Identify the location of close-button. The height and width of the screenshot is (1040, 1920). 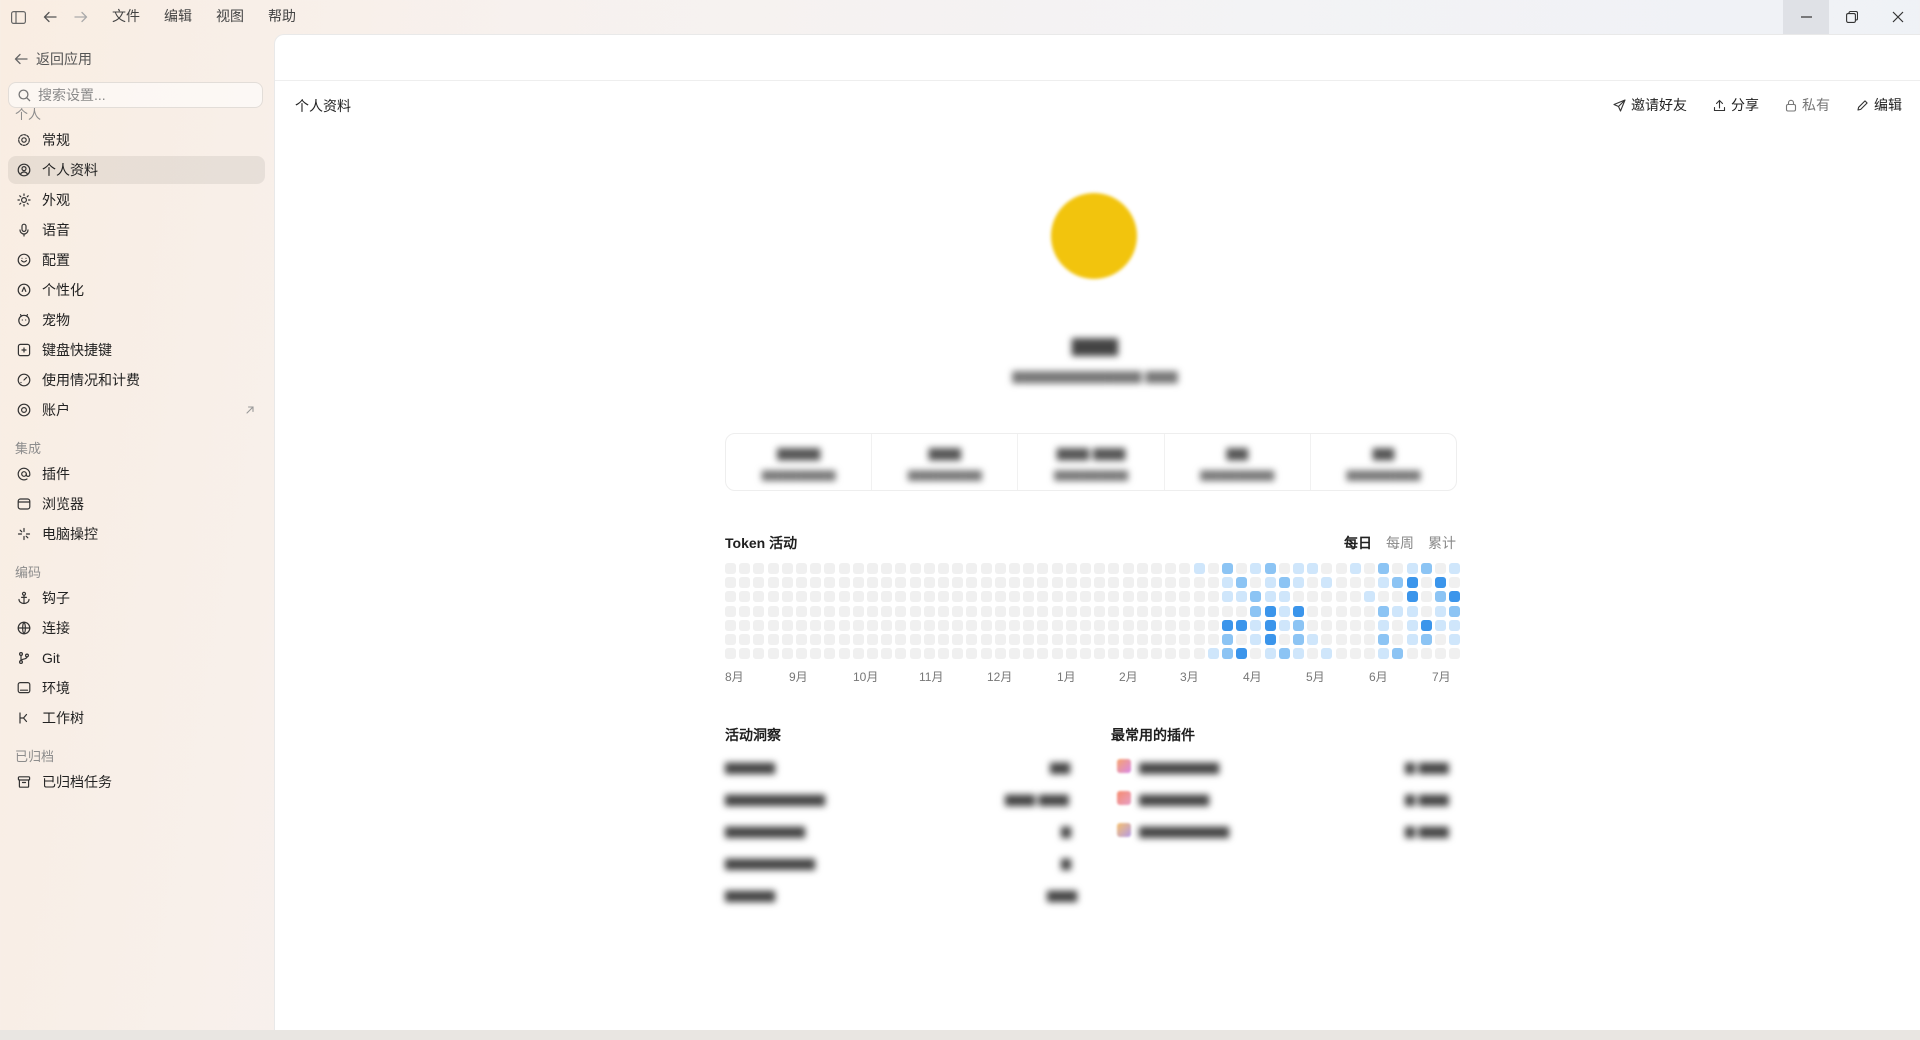
(1897, 17).